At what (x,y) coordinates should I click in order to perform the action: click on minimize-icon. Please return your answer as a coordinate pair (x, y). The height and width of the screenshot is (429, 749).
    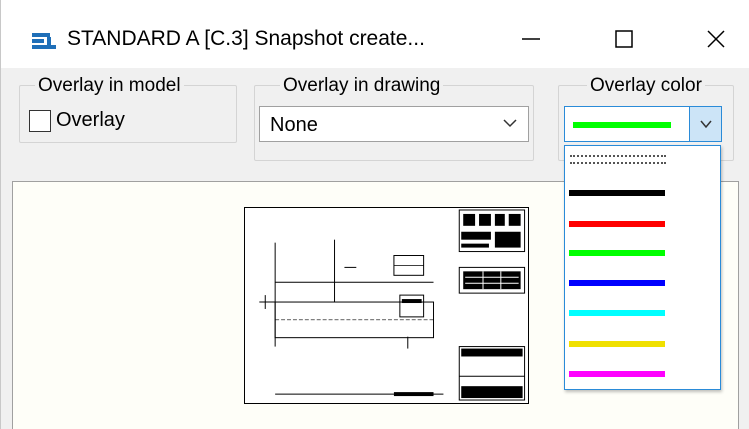
    Looking at the image, I should click on (531, 39).